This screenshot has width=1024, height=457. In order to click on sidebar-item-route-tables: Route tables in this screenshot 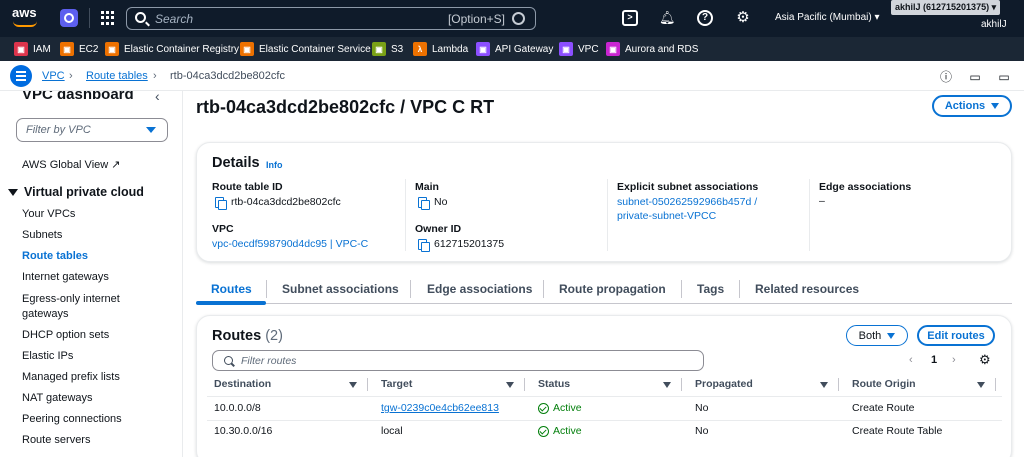, I will do `click(55, 256)`.